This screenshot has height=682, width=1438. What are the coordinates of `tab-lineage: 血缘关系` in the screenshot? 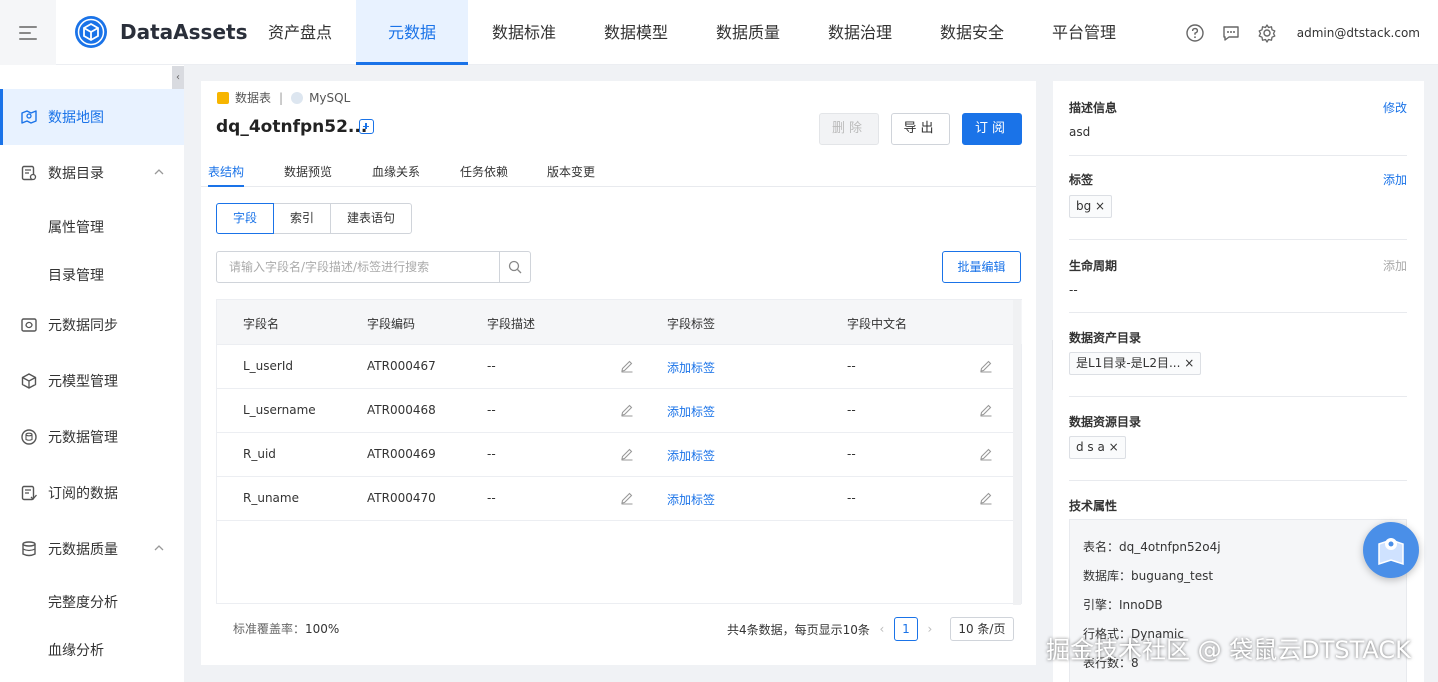 It's located at (396, 175).